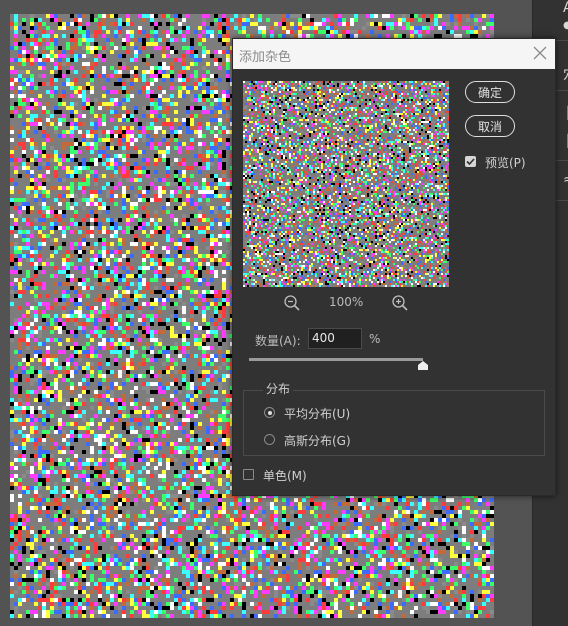 This screenshot has height=626, width=568. Describe the element at coordinates (317, 414) in the screenshot. I see `uniform-label: 平均分布(U)` at that location.